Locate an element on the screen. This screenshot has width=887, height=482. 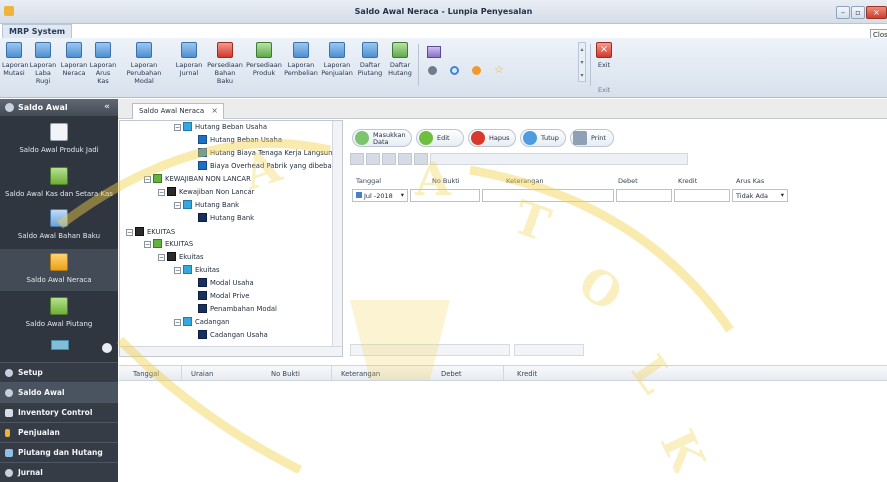
maximize-button: ▫ is located at coordinates (858, 12).